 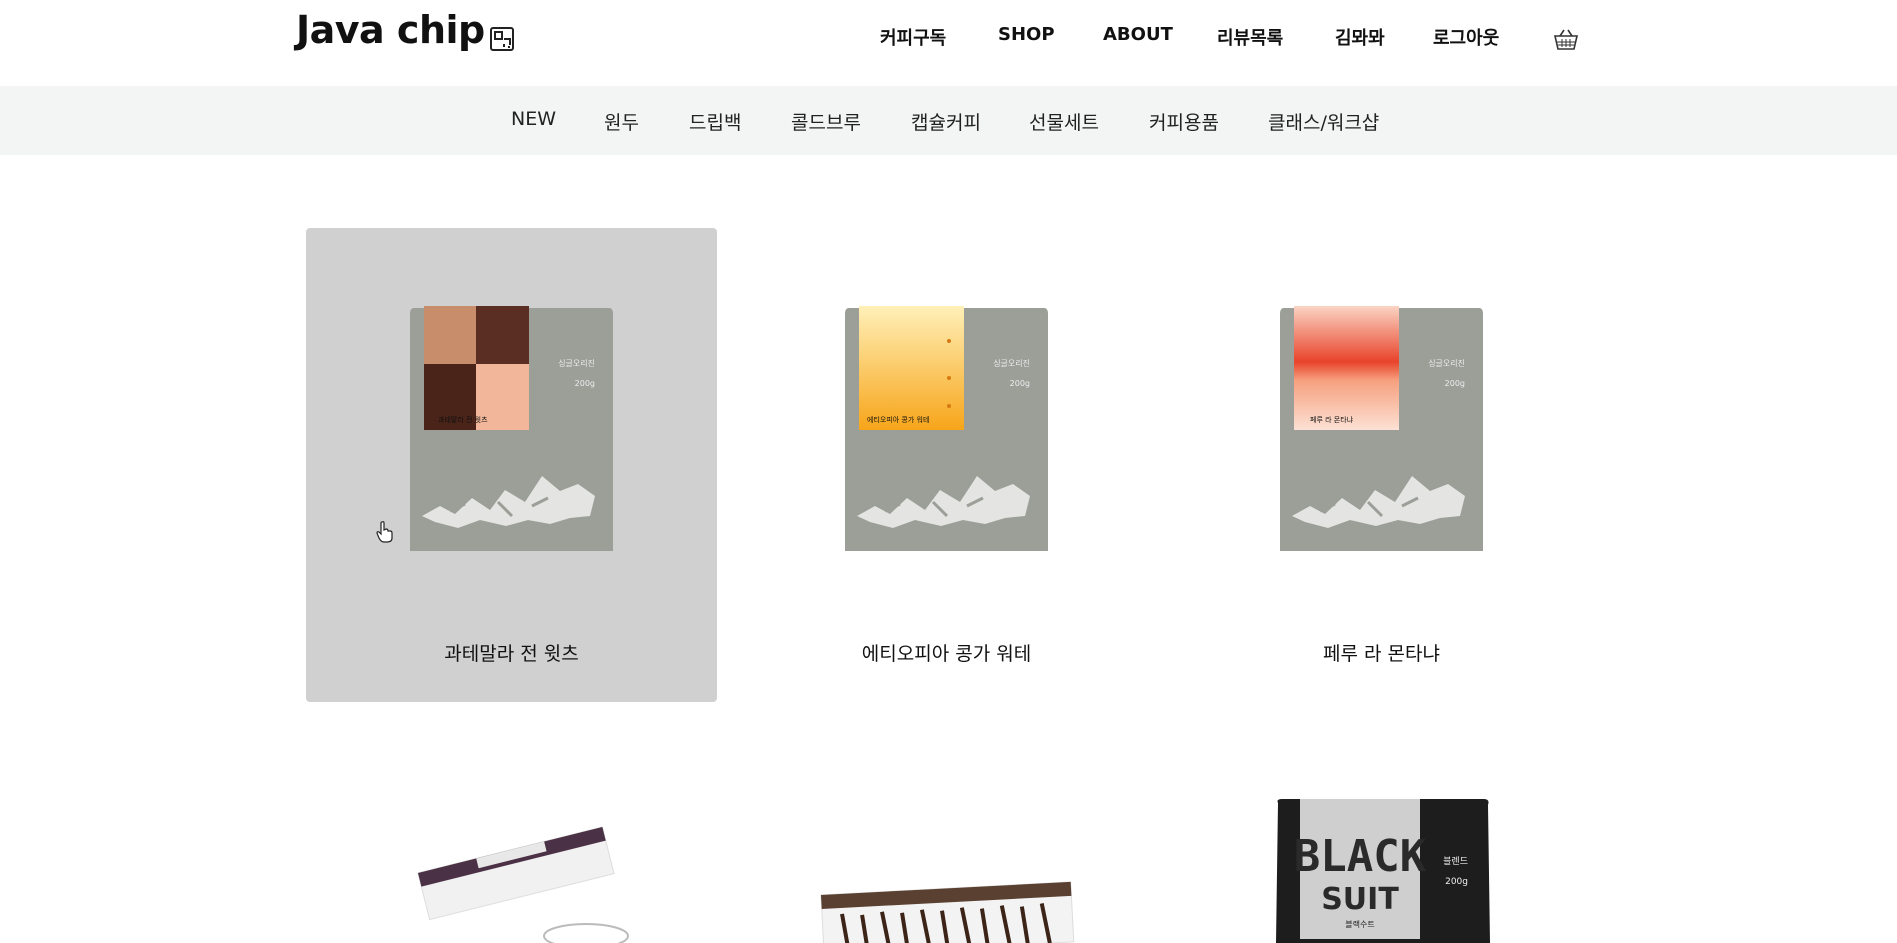 I want to click on svg-text: 블렌드, so click(x=1455, y=861).